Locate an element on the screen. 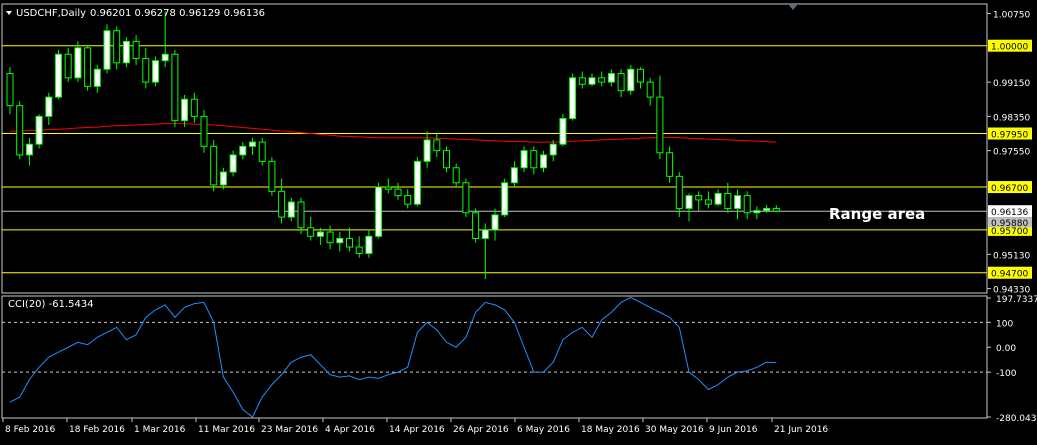 The image size is (1037, 445). time-tick-label: 18 May 2016 is located at coordinates (610, 430).